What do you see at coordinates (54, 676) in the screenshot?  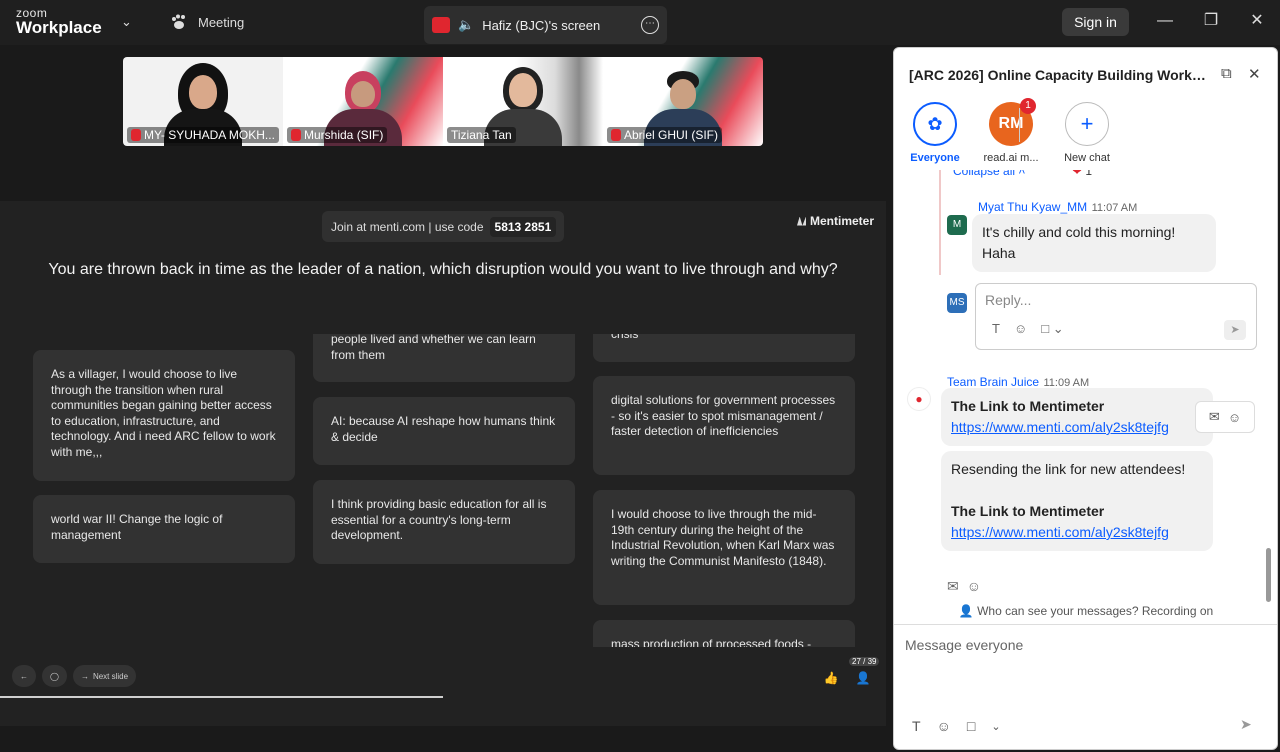 I see `lightbulb-icon: ◯` at bounding box center [54, 676].